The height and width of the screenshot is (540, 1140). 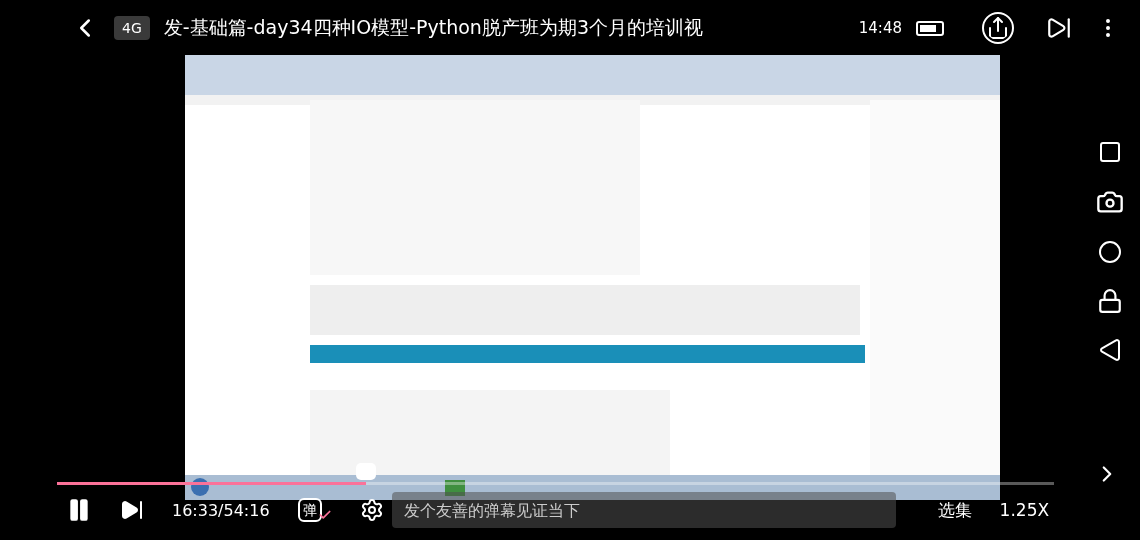 What do you see at coordinates (1110, 301) in the screenshot?
I see `lock-icon` at bounding box center [1110, 301].